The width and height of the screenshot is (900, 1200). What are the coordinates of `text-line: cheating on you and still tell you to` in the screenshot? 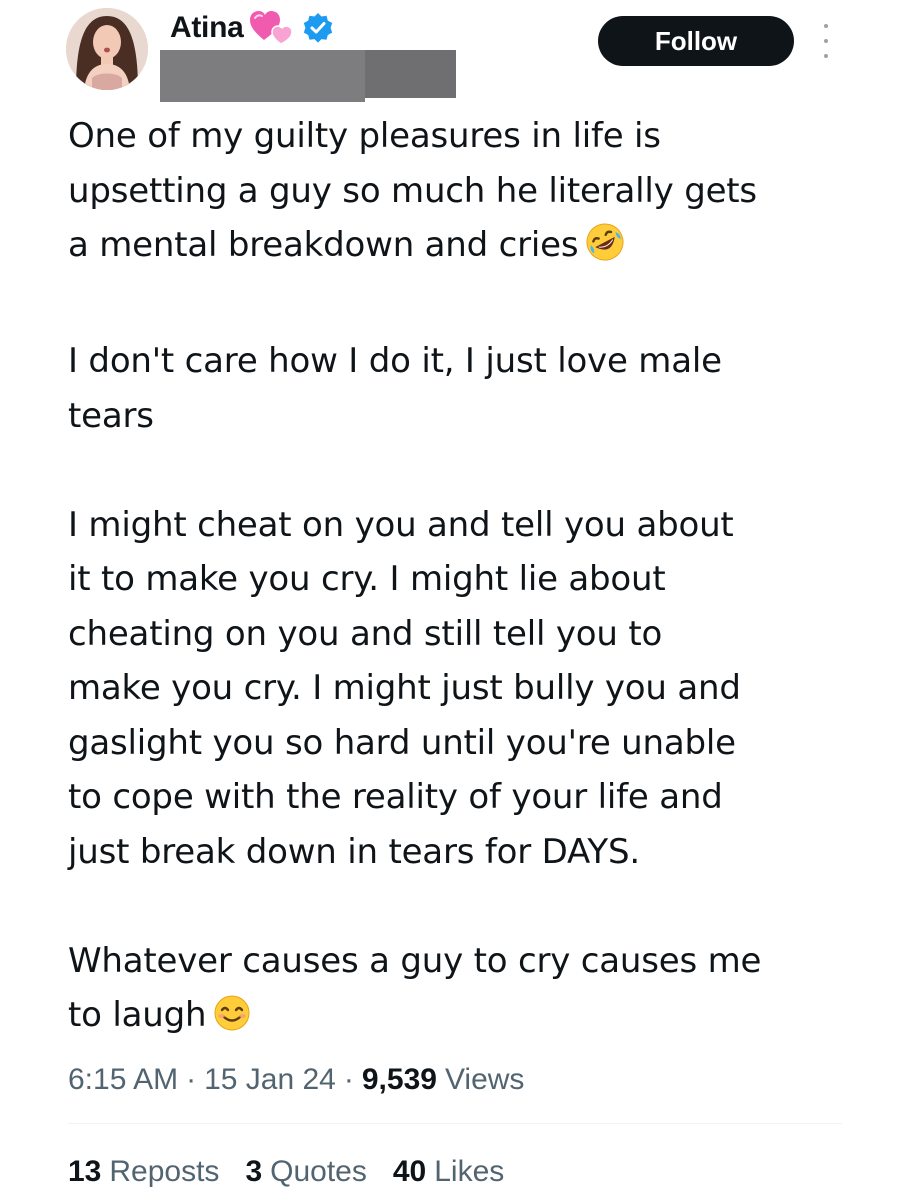 It's located at (365, 633).